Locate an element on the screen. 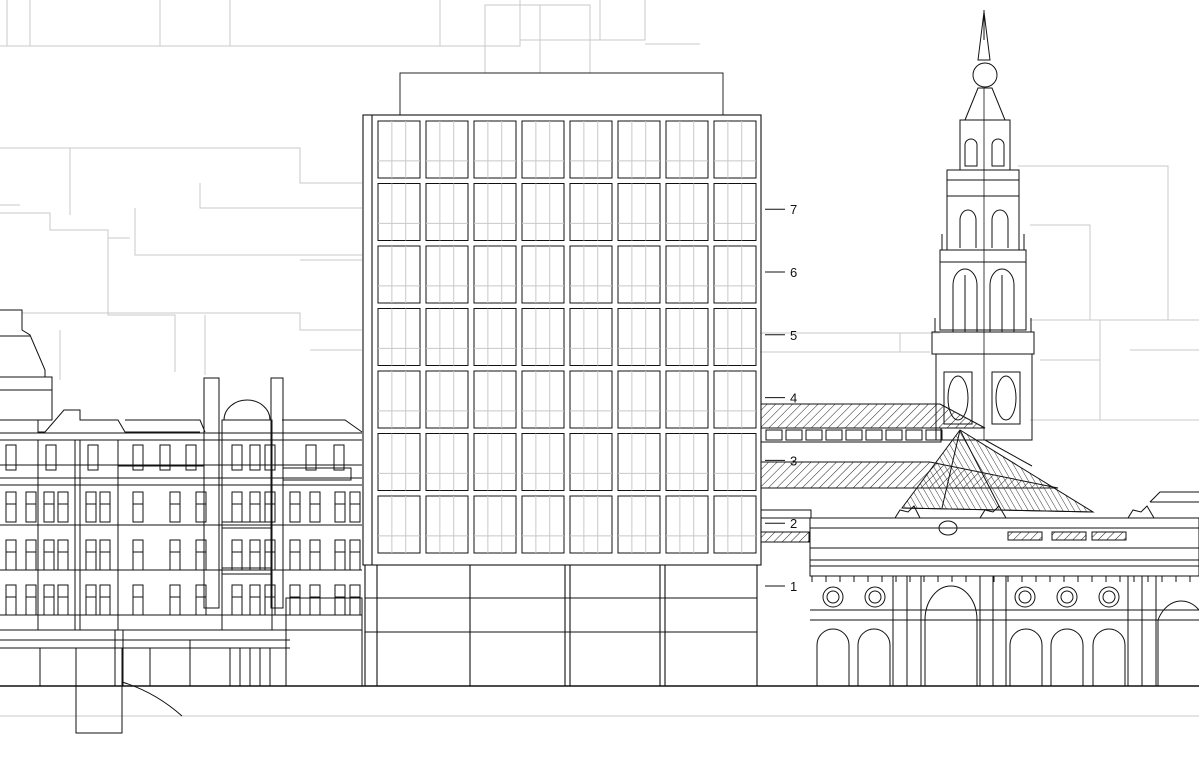 The image size is (1199, 771). floor-label: 4 is located at coordinates (793, 398).